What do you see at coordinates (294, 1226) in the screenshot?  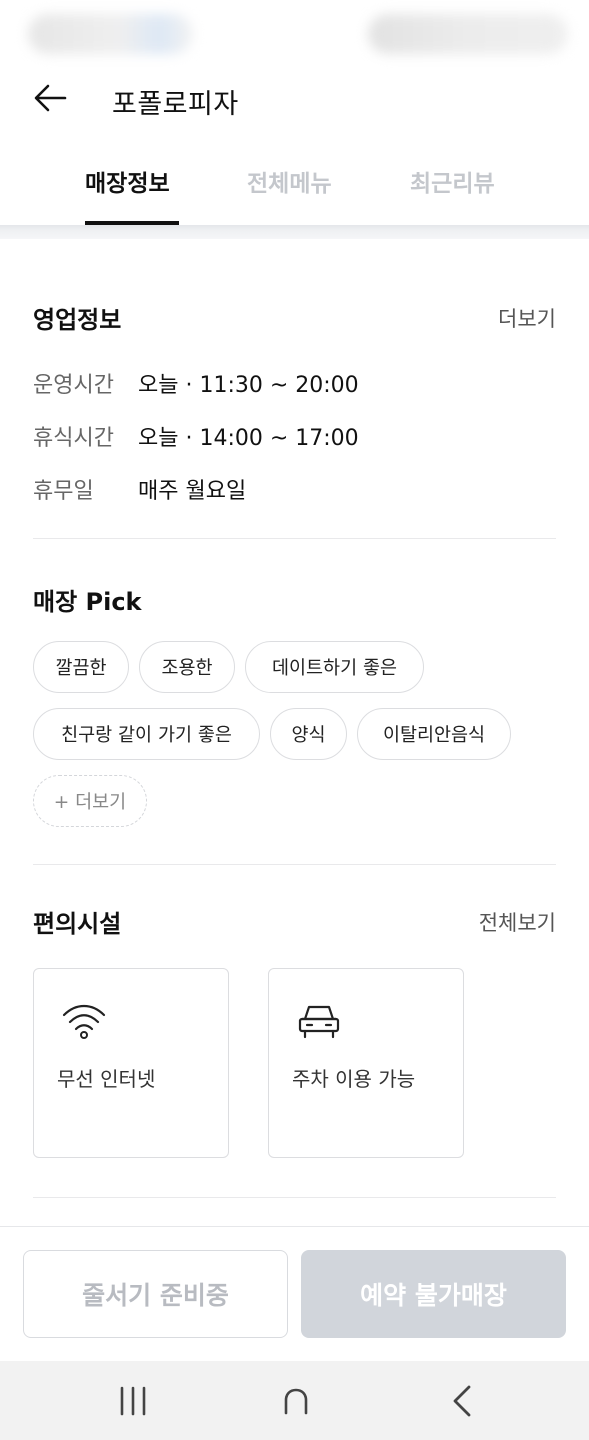 I see `bottom-bar-divider` at bounding box center [294, 1226].